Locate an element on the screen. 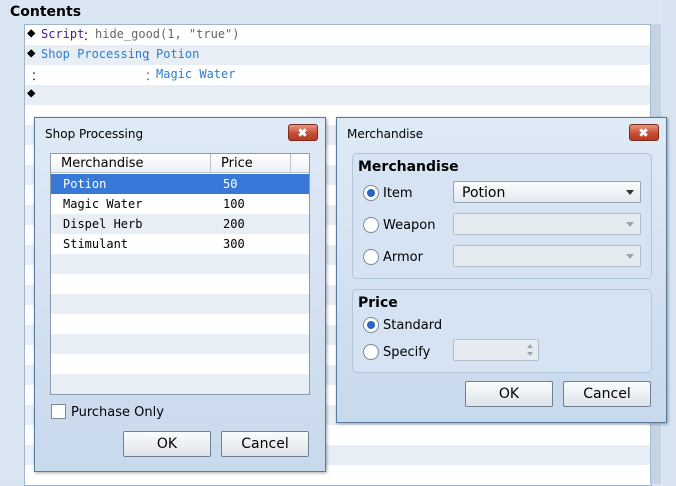 This screenshot has width=676, height=486. armor-radio is located at coordinates (371, 257).